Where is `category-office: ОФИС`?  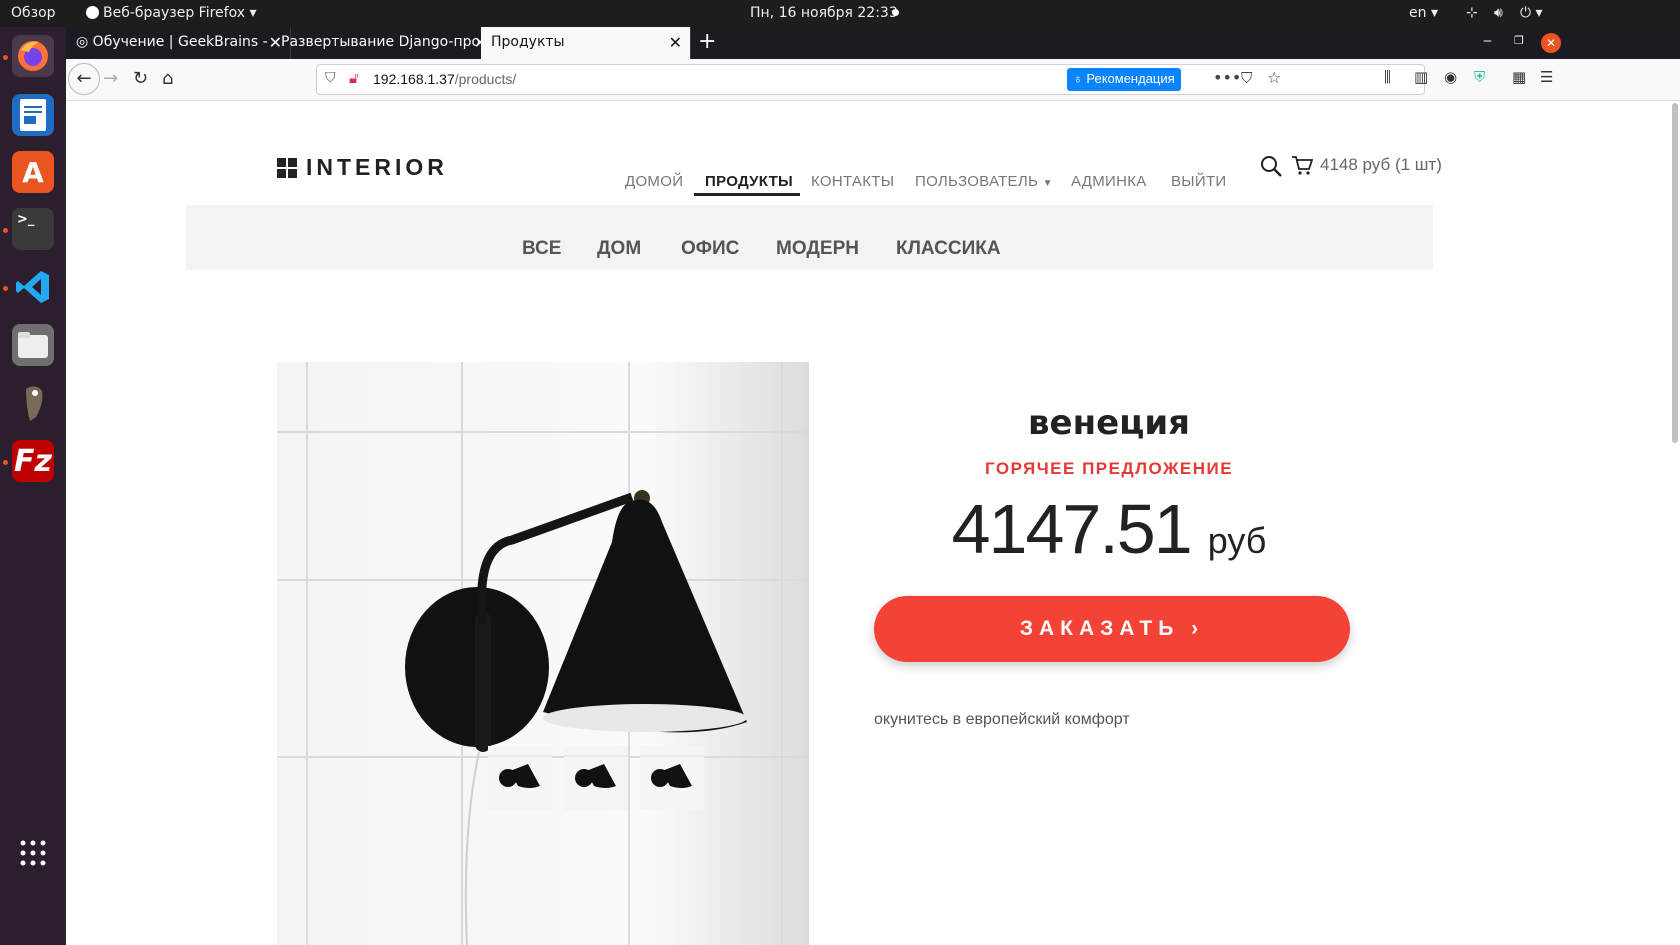
category-office: ОФИС is located at coordinates (710, 249).